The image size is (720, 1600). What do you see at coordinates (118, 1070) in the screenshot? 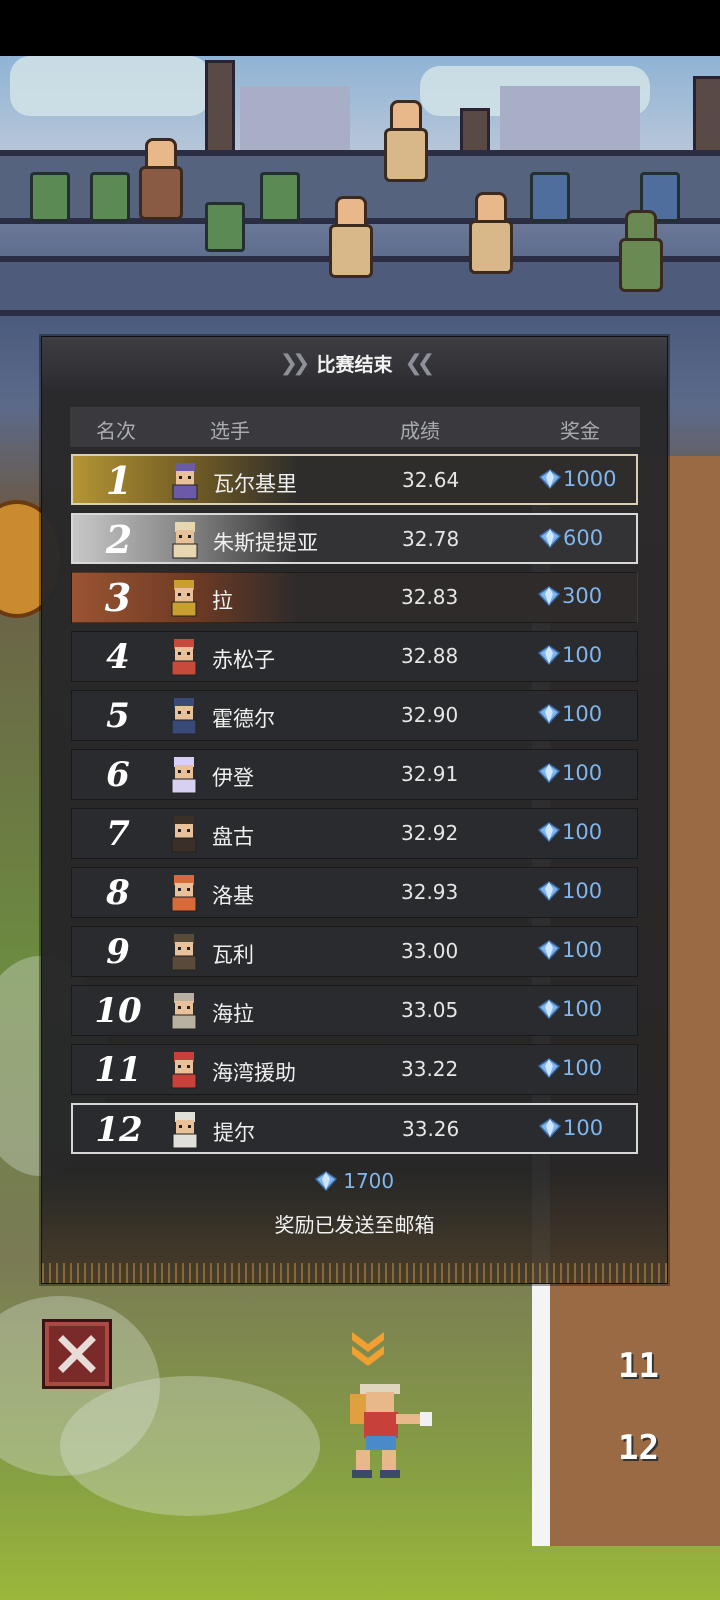
I see `rank-number: 11` at bounding box center [118, 1070].